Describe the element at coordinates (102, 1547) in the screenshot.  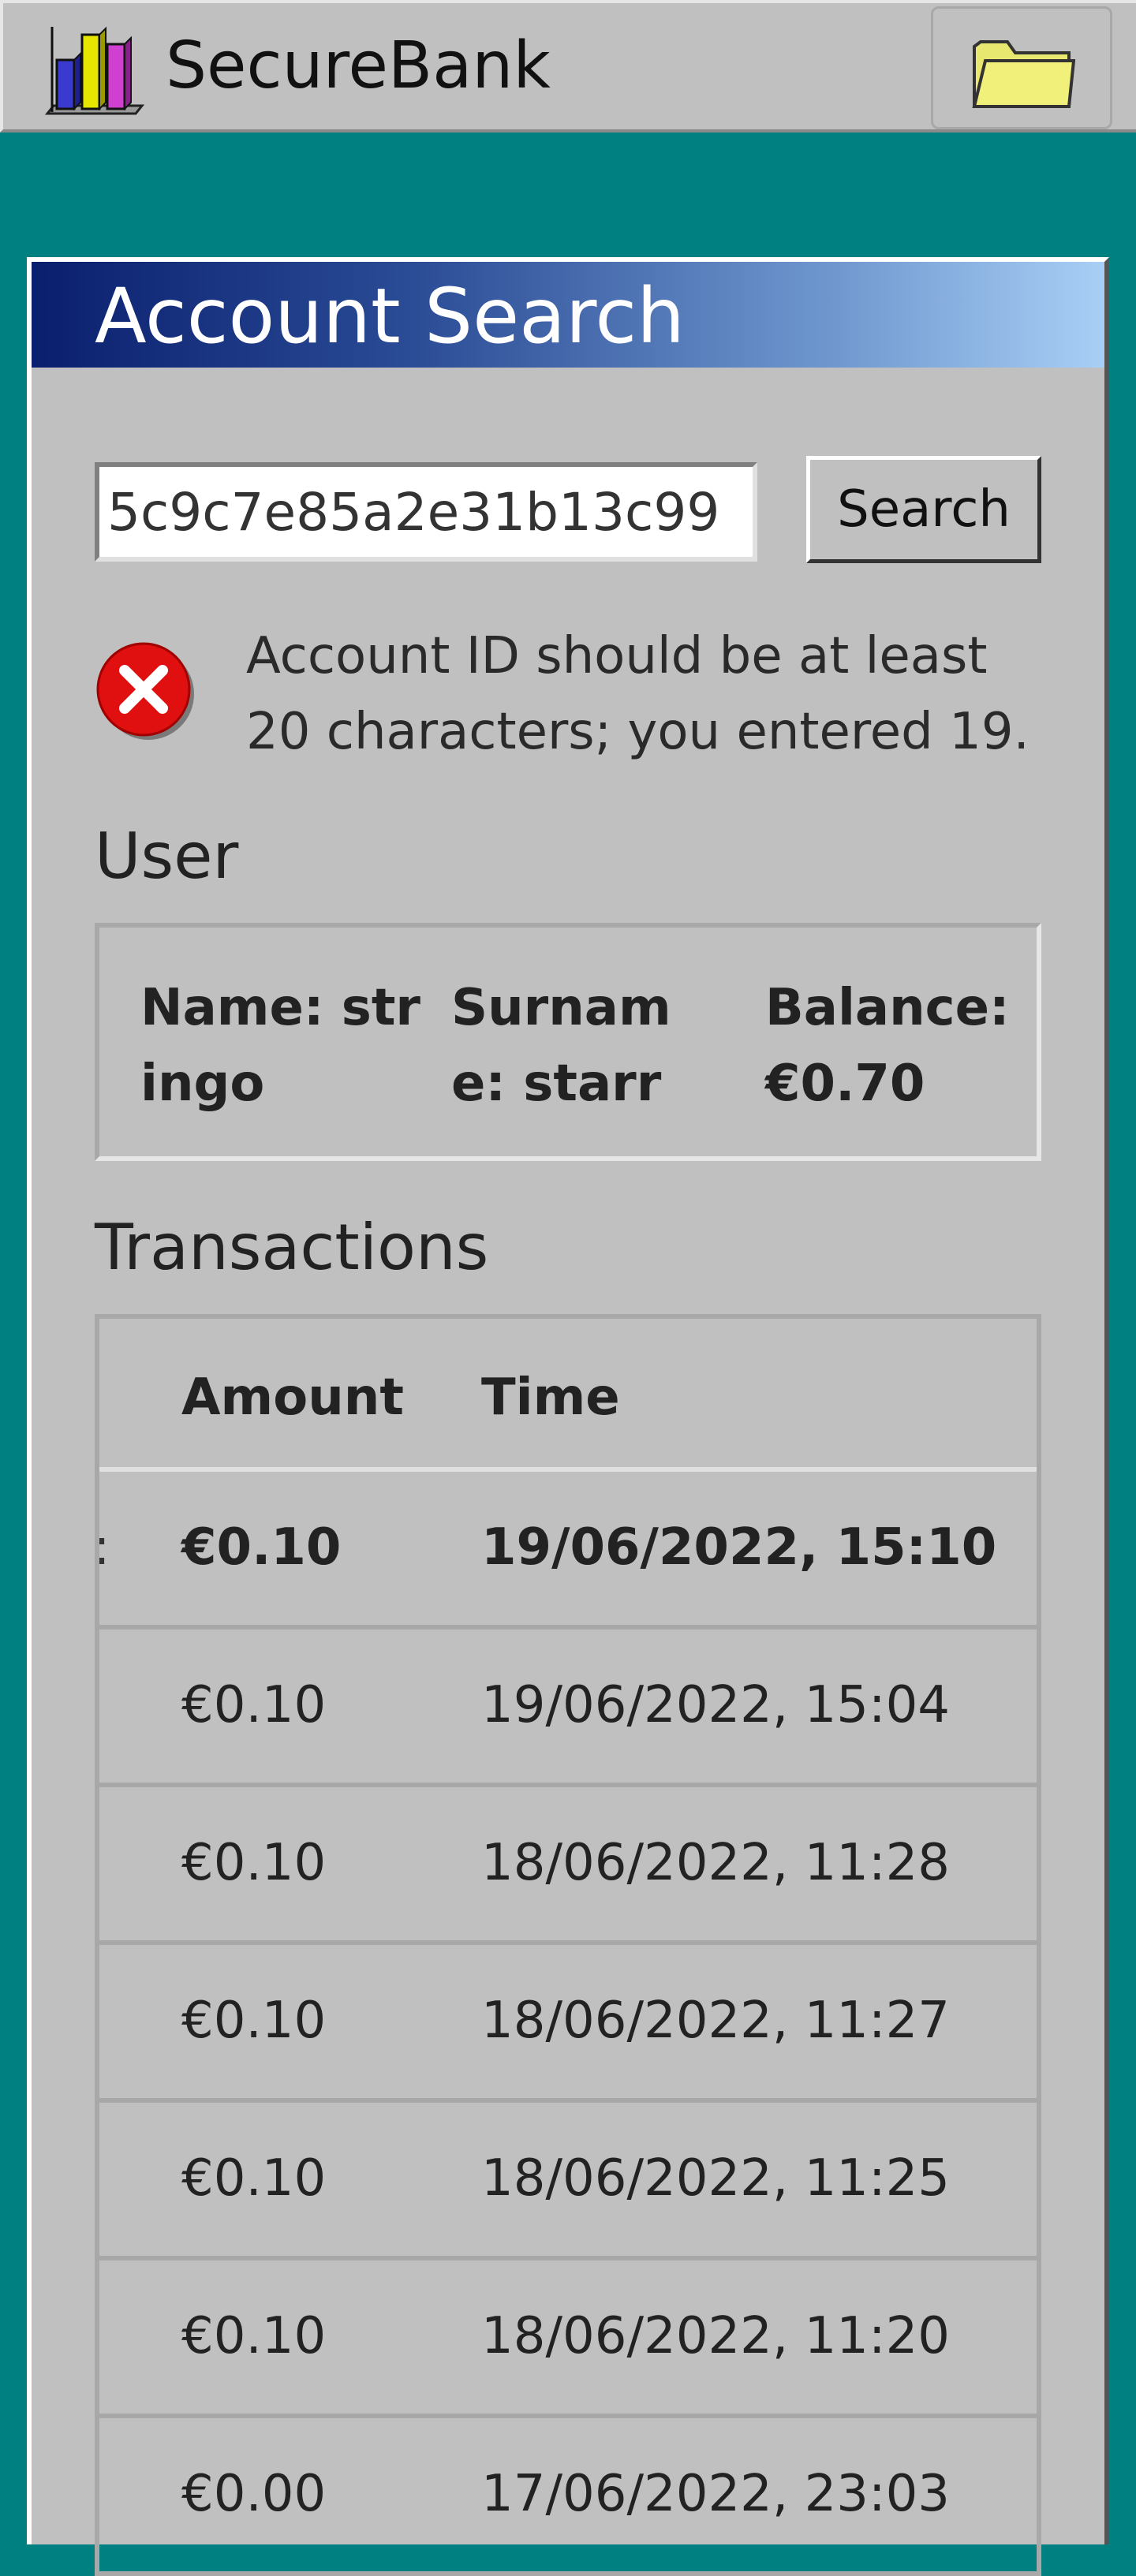
I see `row-focus-marker: :` at that location.